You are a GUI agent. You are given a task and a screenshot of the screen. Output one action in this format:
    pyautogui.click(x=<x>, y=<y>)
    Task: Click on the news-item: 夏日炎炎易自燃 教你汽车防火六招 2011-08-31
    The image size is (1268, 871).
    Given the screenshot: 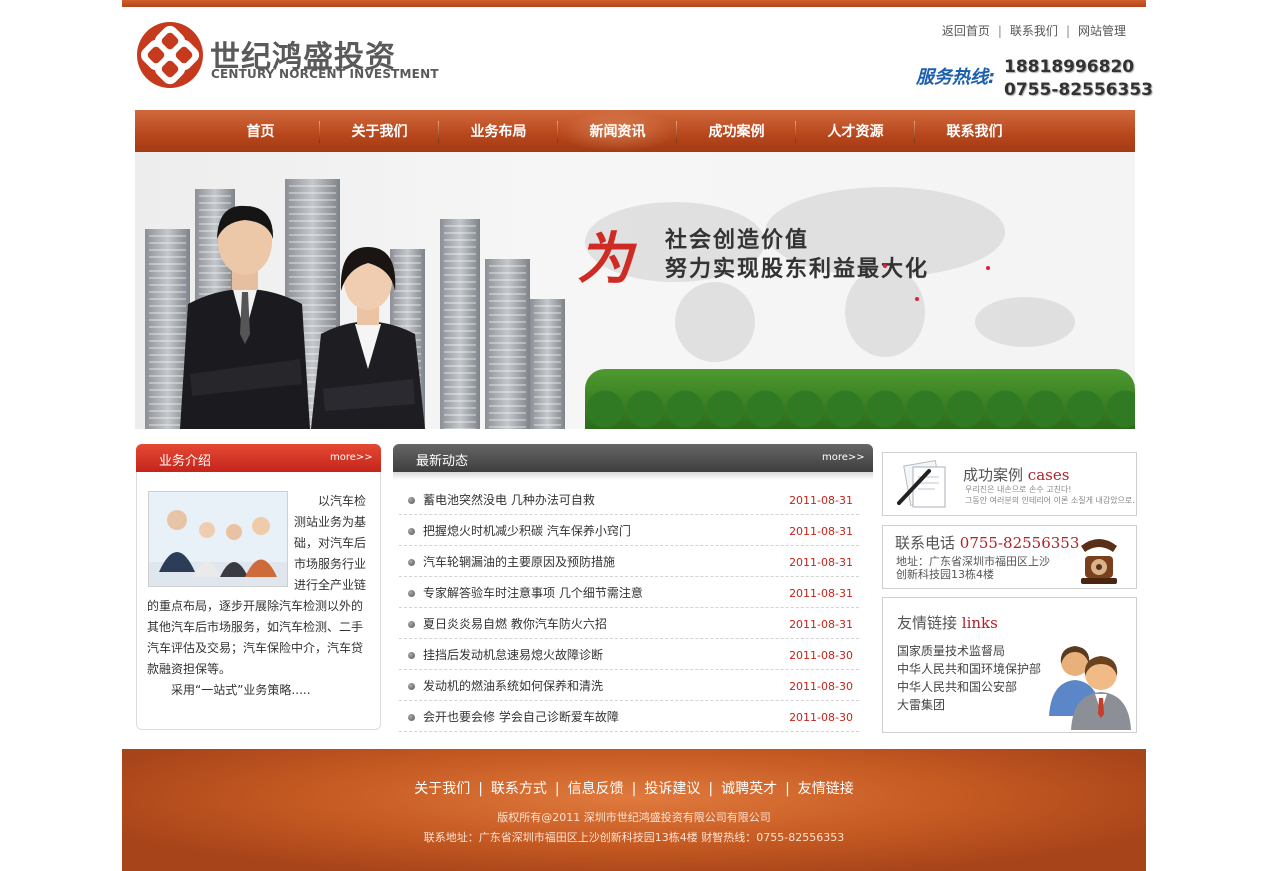 What is the action you would take?
    pyautogui.click(x=629, y=623)
    